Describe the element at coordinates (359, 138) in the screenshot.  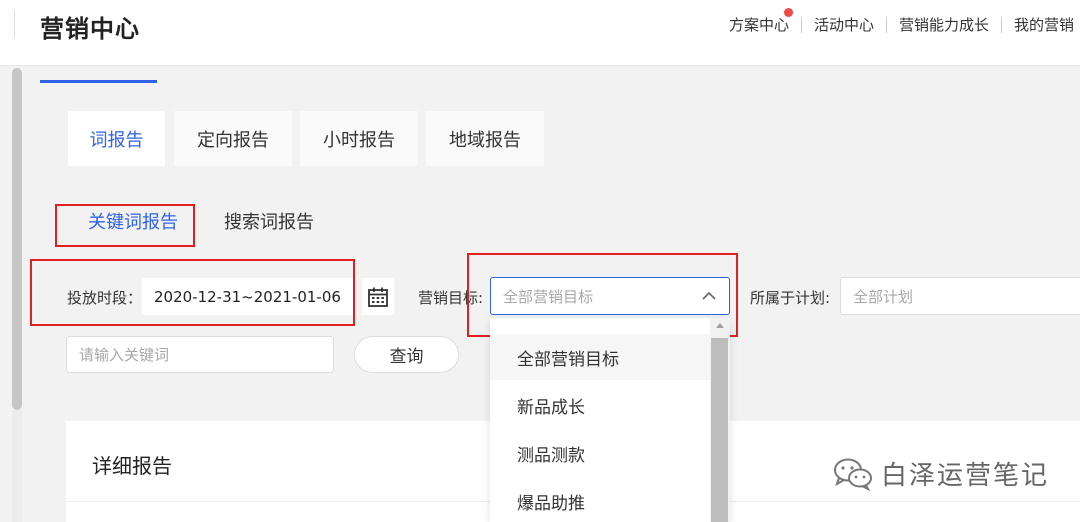
I see `tab-hourly-report: 小时报告` at that location.